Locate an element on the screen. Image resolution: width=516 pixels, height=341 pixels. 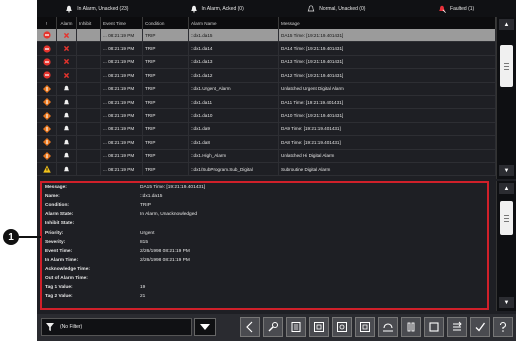
detail-row: Tag 2 Value: 21 is located at coordinates (264, 296).